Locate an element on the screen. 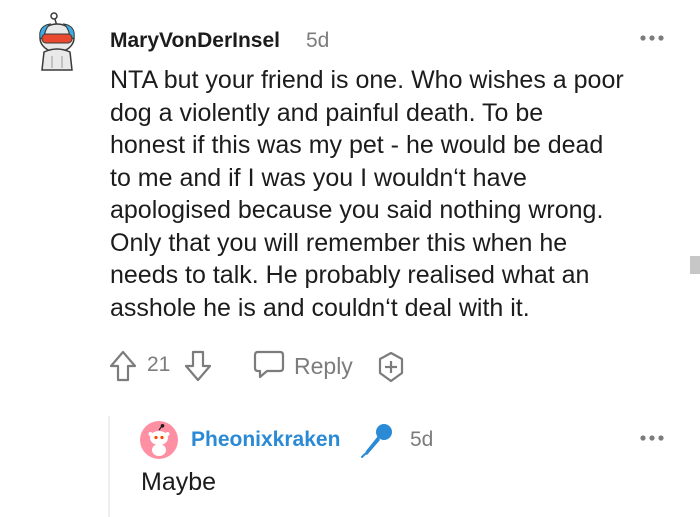 This screenshot has height=517, width=700. vote-score: 21 is located at coordinates (159, 364).